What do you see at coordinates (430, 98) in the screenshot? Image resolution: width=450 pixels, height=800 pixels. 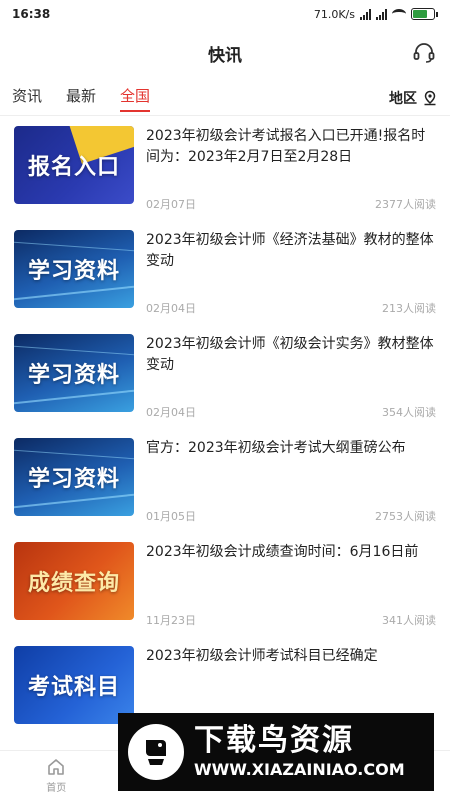 I see `location-pin-icon` at bounding box center [430, 98].